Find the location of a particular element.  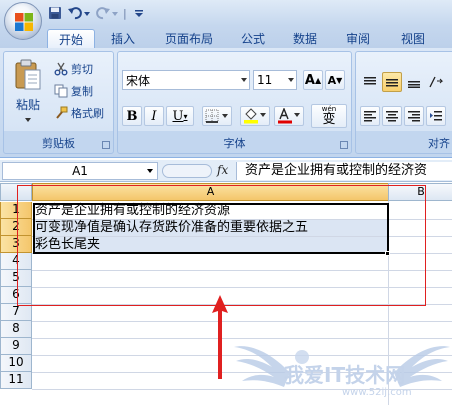

save-button is located at coordinates (55, 13).